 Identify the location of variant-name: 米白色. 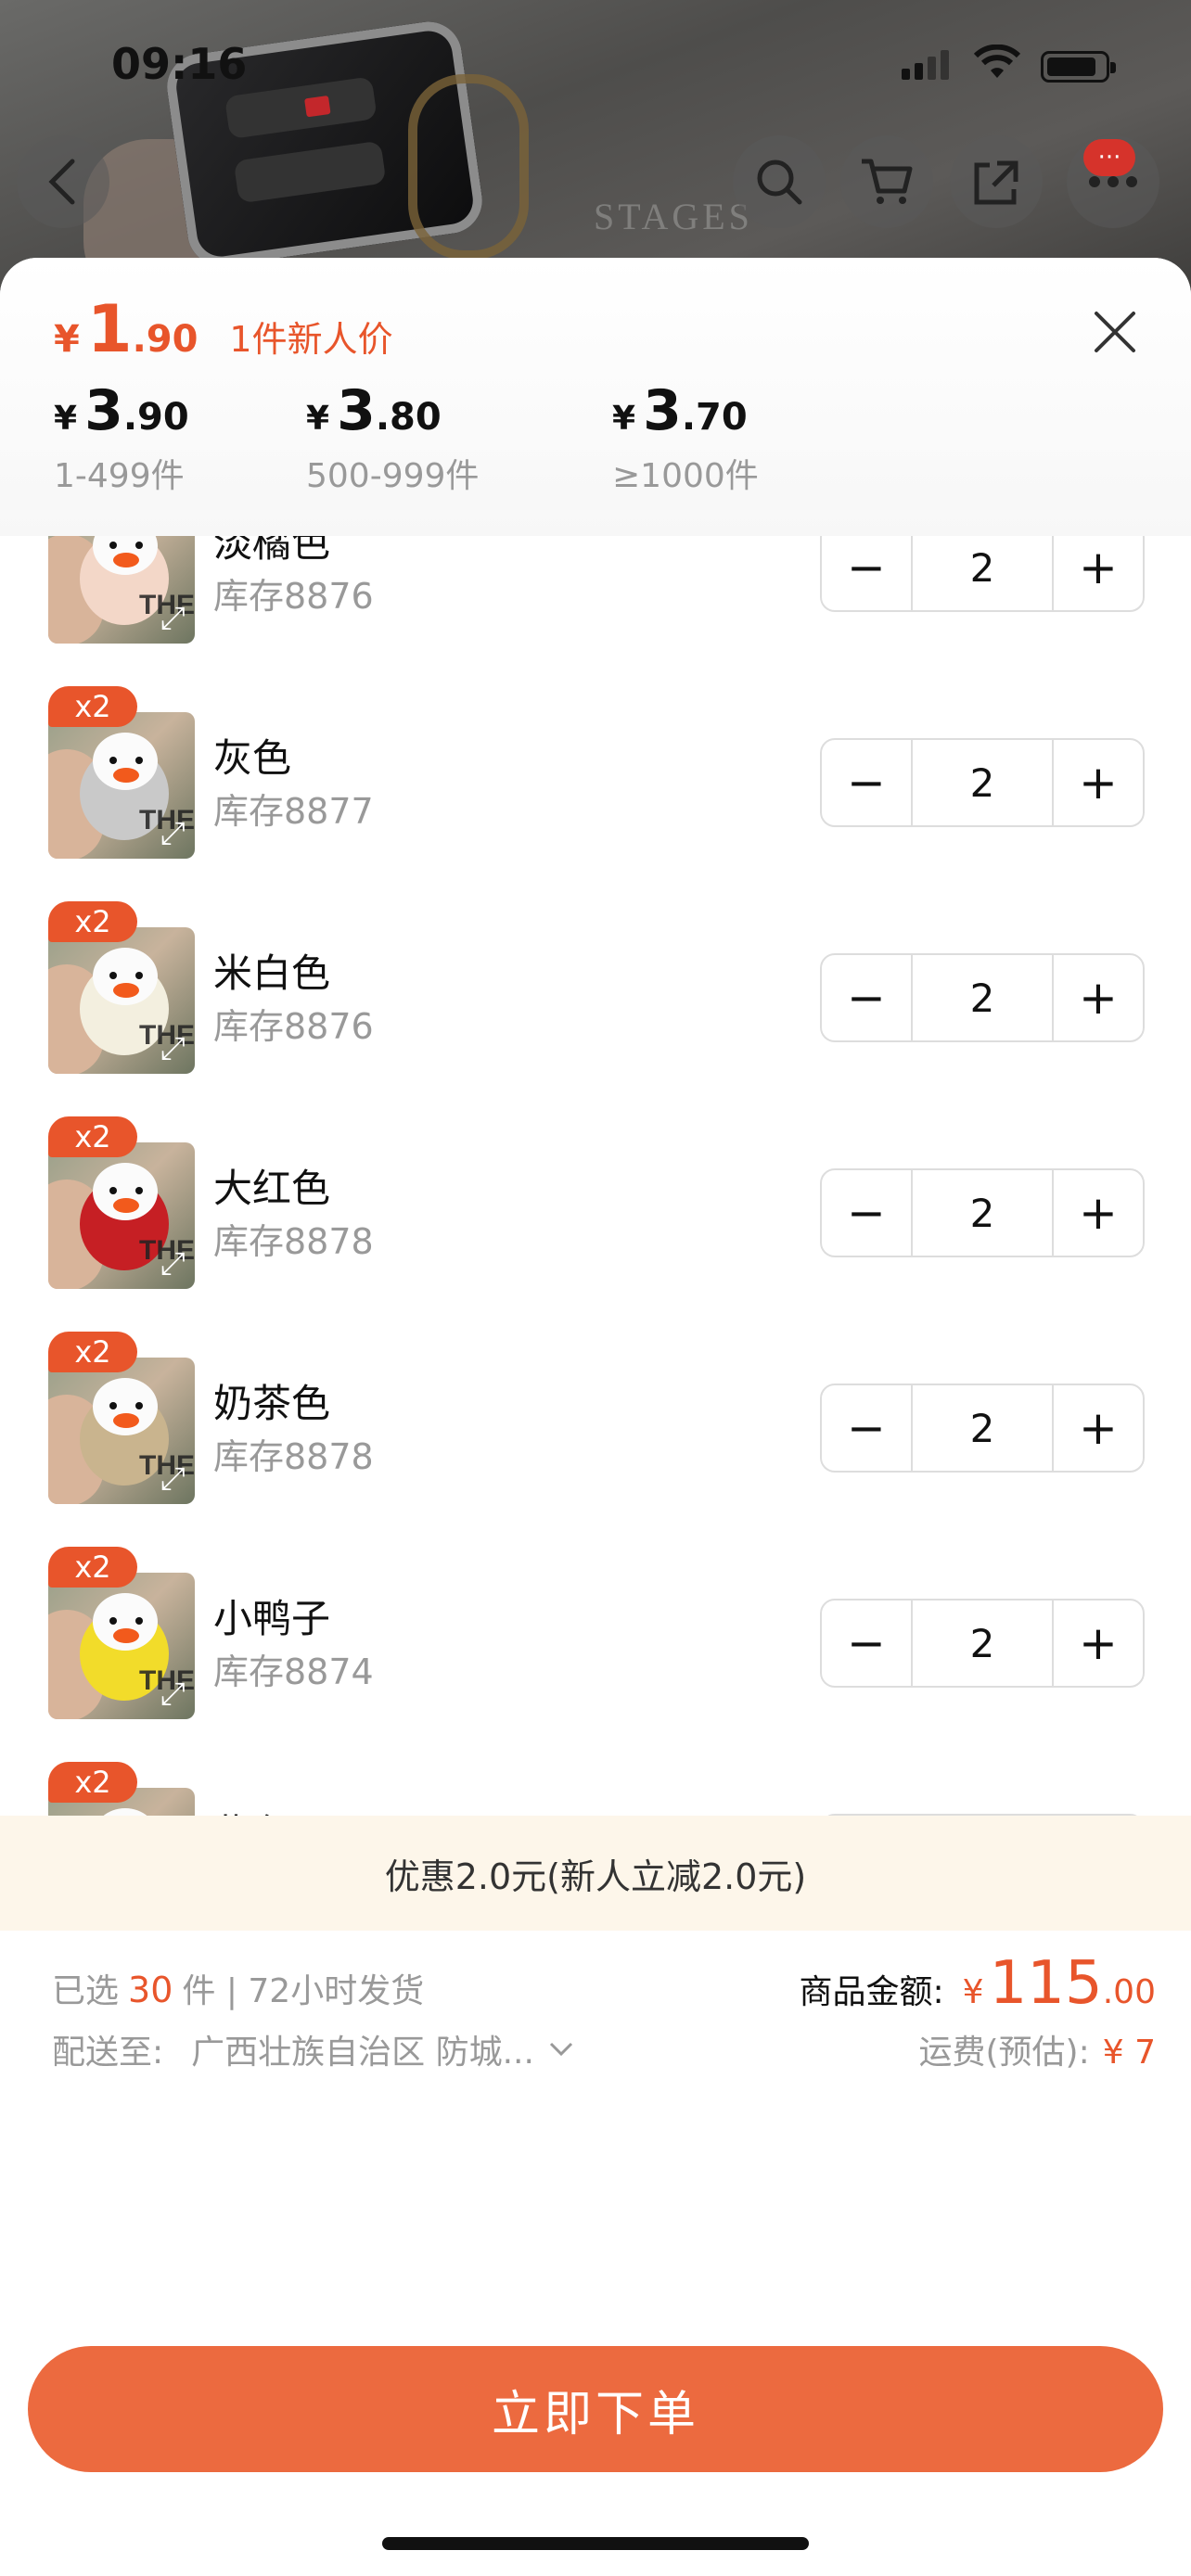
(272, 973).